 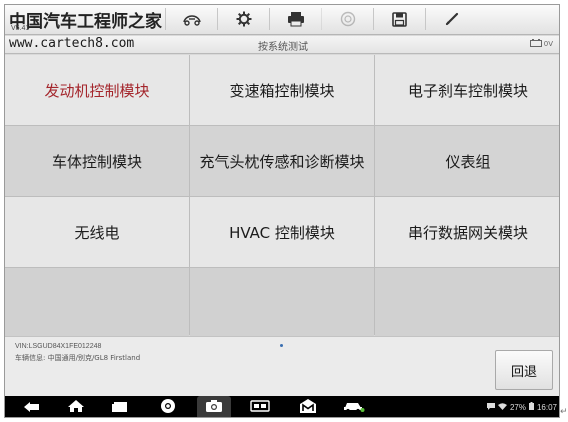 I want to click on module-radio: 无线电, so click(x=97, y=232).